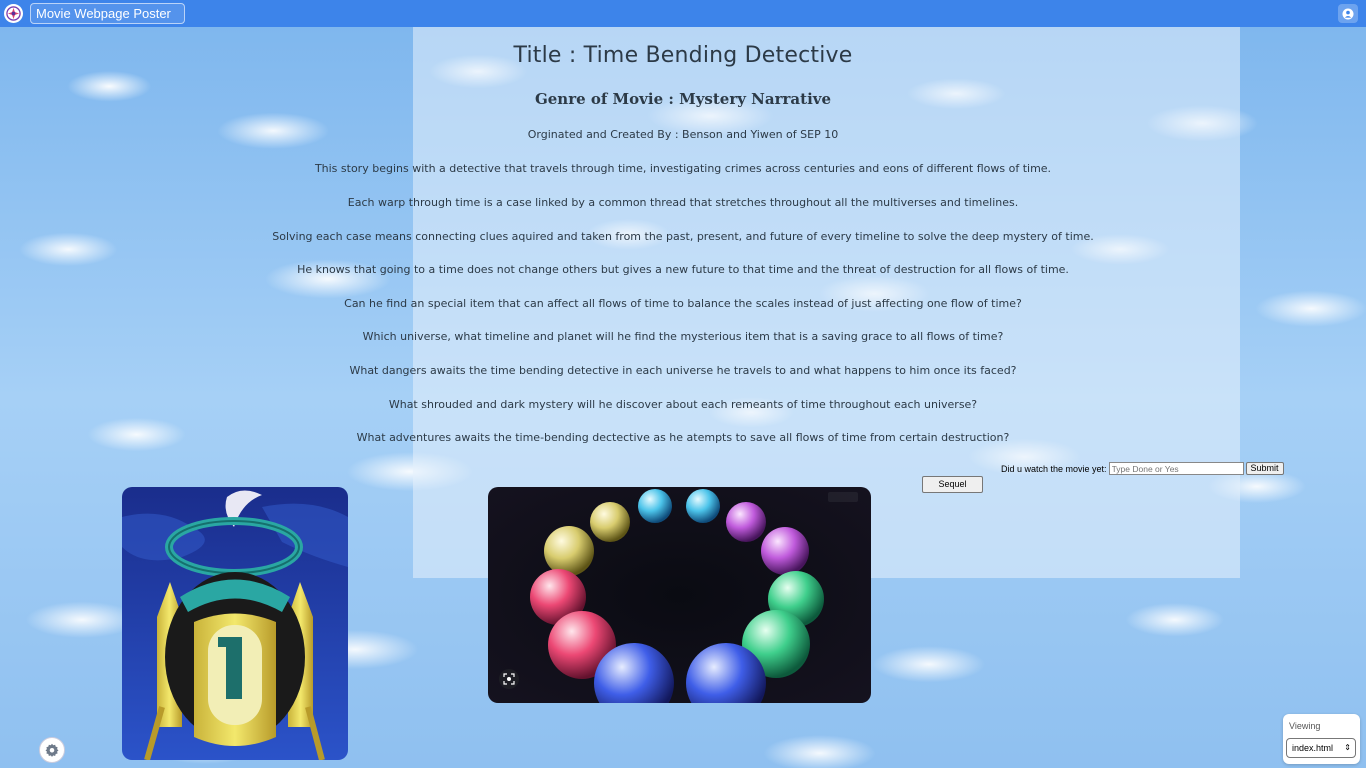 The width and height of the screenshot is (1366, 768). I want to click on file-select-value: index.html, so click(1313, 748).